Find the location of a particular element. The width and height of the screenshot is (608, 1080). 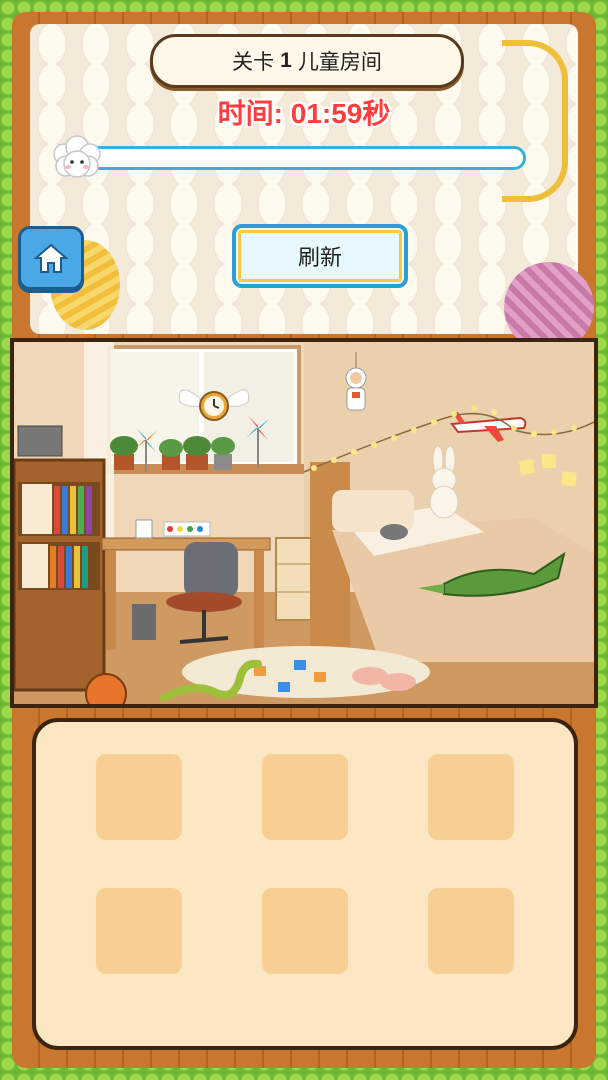

home-button is located at coordinates (51, 258).